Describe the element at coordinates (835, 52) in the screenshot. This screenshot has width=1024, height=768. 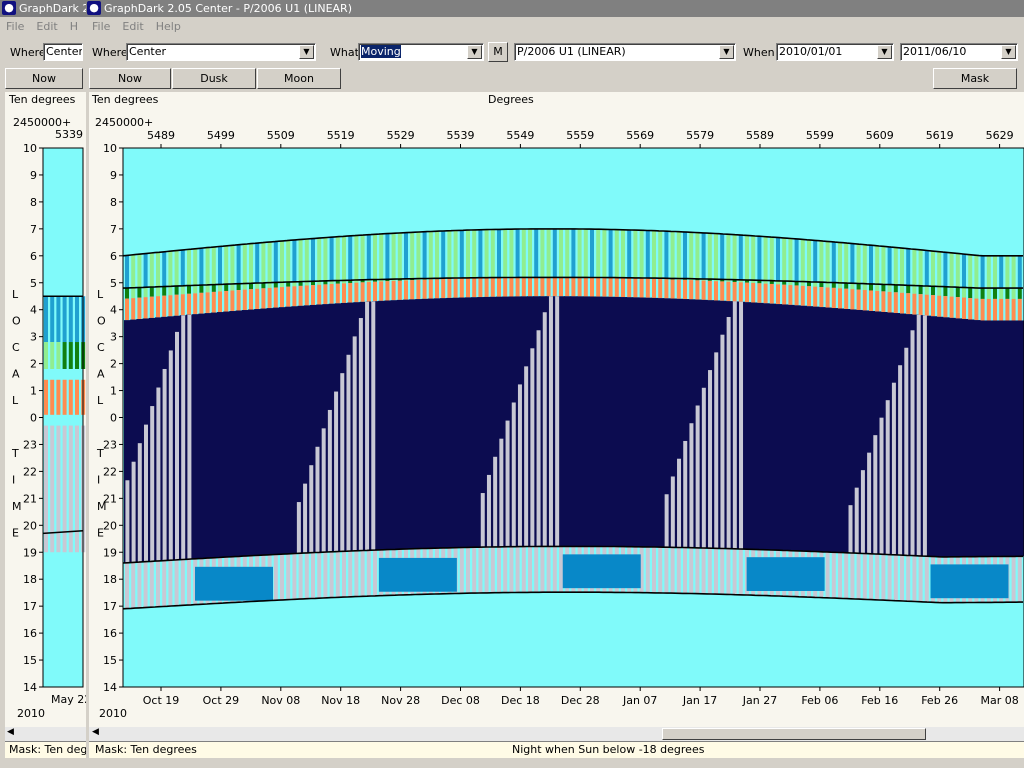
I see `date-start-combo: 2010/01/01 ▼` at that location.